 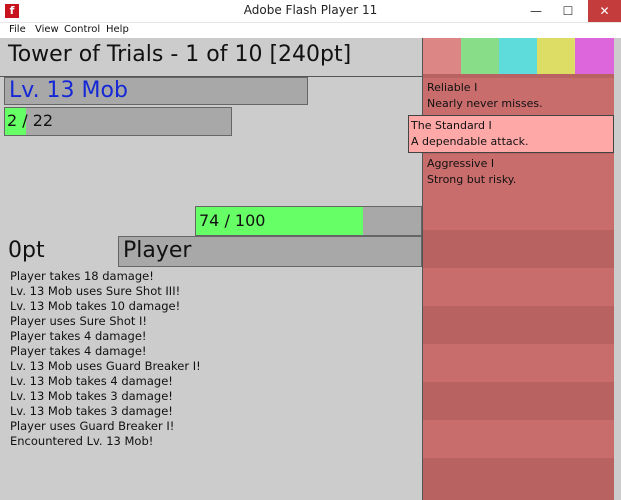 I want to click on maximize-button: ☐, so click(x=568, y=11).